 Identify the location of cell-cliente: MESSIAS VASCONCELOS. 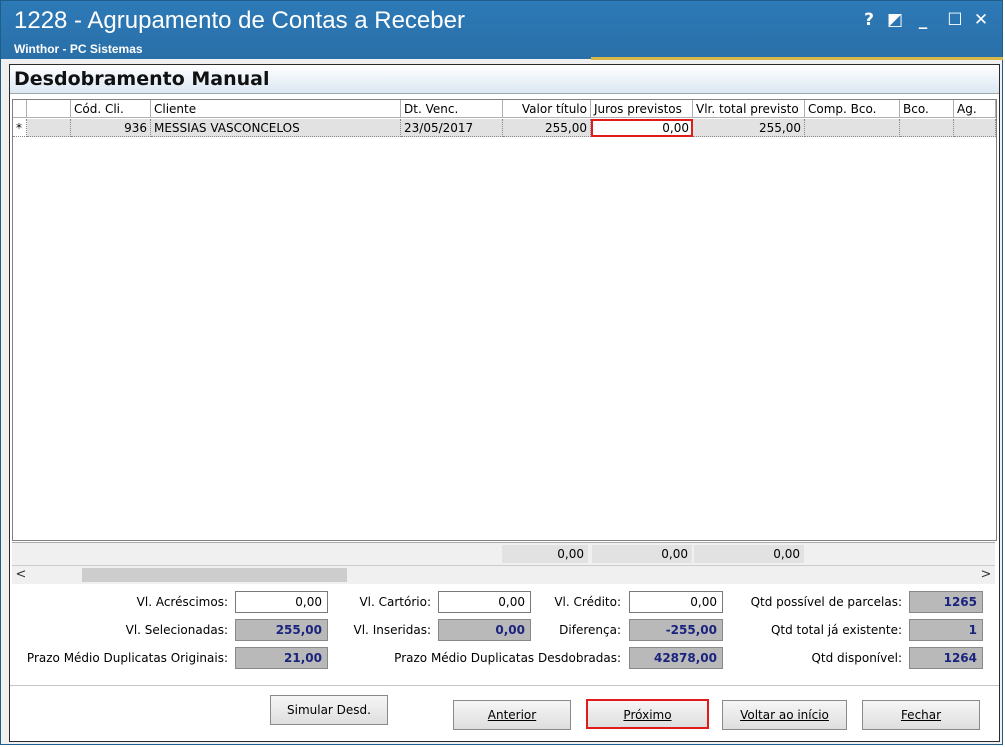
(276, 128).